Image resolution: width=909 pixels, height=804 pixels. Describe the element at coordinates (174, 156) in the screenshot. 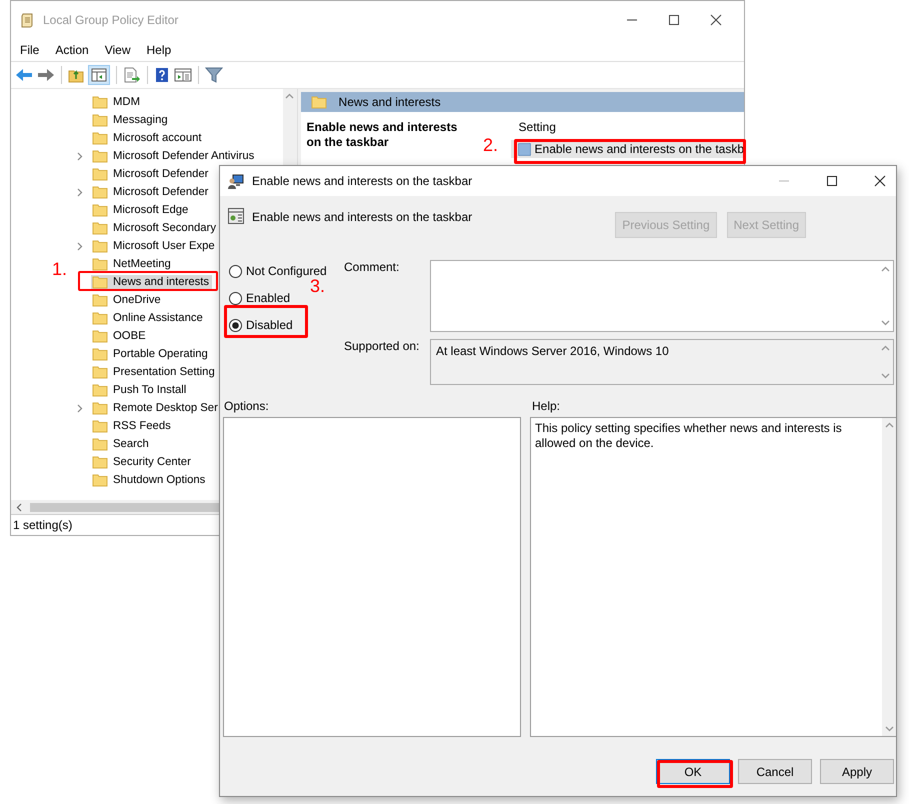

I see `tree-item: Microsoft Defender Antivirus` at that location.